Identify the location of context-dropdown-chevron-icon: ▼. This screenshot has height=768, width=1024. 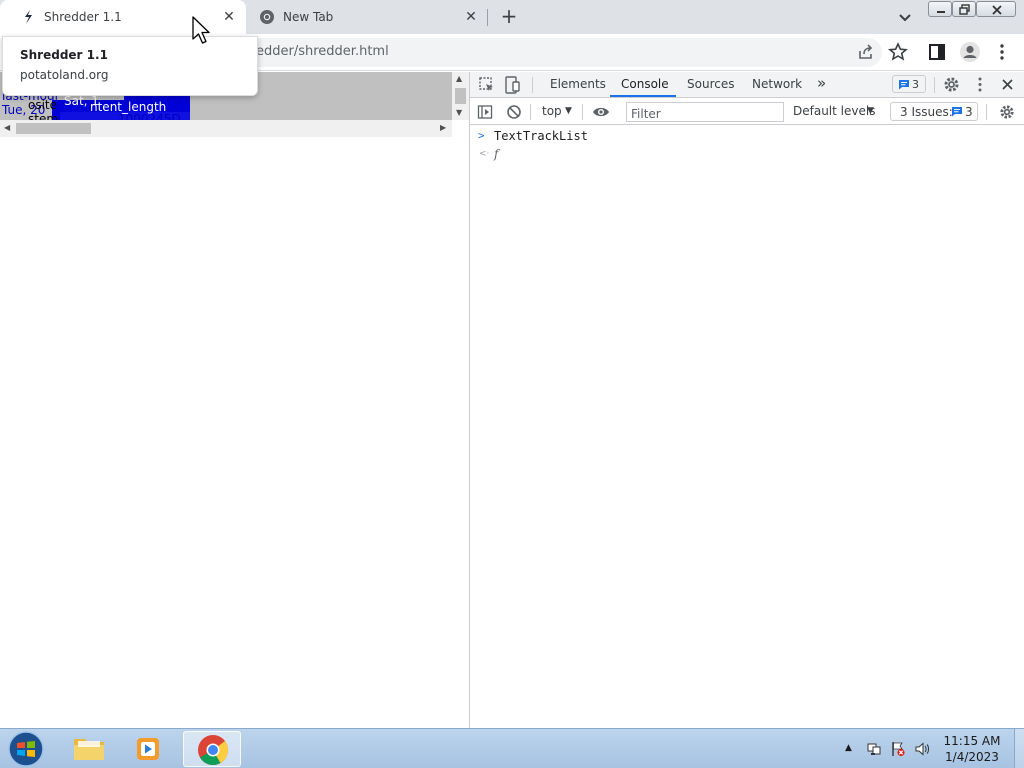
(568, 111).